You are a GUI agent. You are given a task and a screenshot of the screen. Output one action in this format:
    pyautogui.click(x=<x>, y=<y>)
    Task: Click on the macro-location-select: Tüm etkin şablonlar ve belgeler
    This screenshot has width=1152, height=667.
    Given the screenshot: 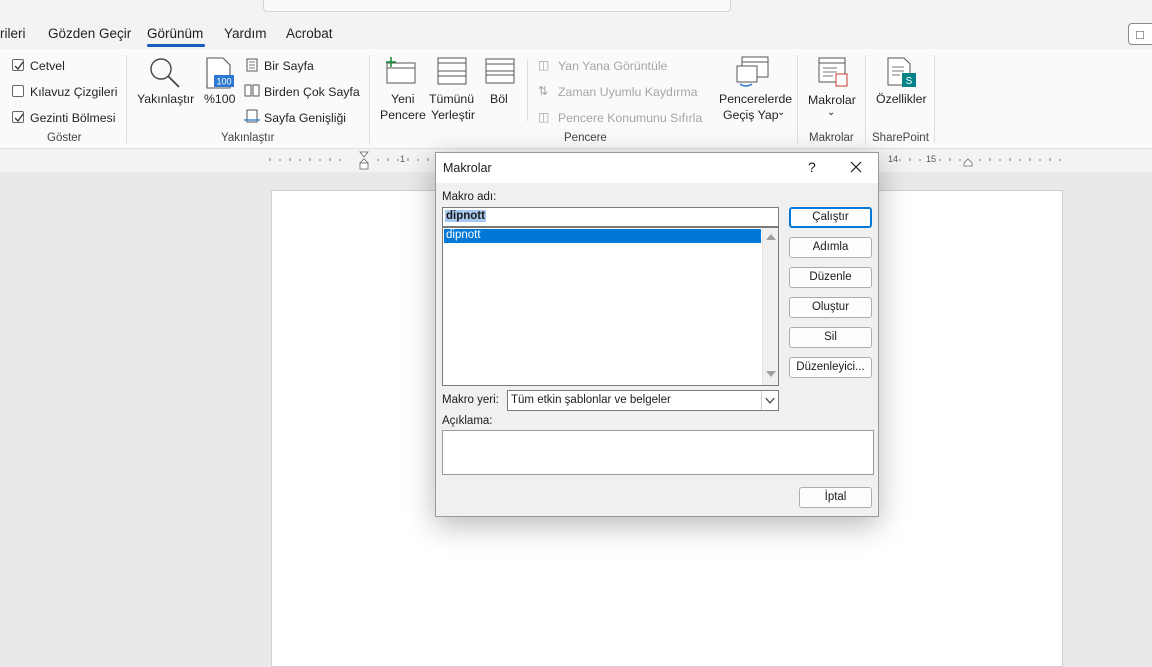 What is the action you would take?
    pyautogui.click(x=643, y=400)
    